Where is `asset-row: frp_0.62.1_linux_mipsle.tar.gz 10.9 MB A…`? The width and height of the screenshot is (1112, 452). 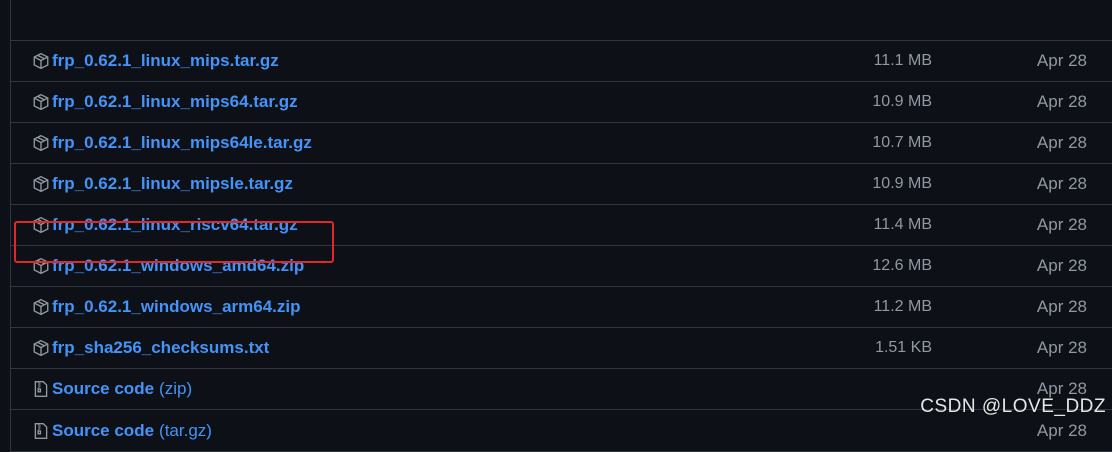
asset-row: frp_0.62.1_linux_mipsle.tar.gz 10.9 MB A… is located at coordinates (561, 184).